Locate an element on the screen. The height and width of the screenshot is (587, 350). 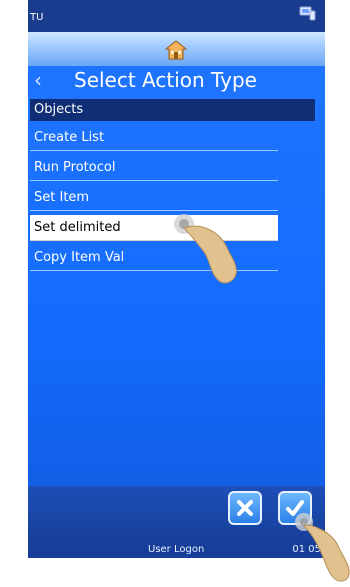
cancel-button is located at coordinates (245, 508).